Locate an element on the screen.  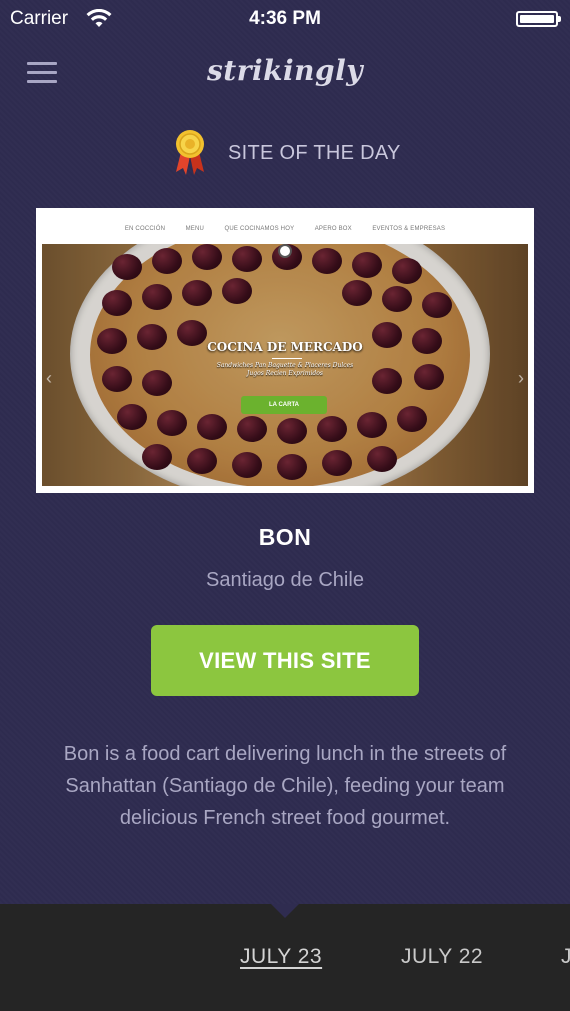
status-bar: Carrier 4:36 PM is located at coordinates (285, 19).